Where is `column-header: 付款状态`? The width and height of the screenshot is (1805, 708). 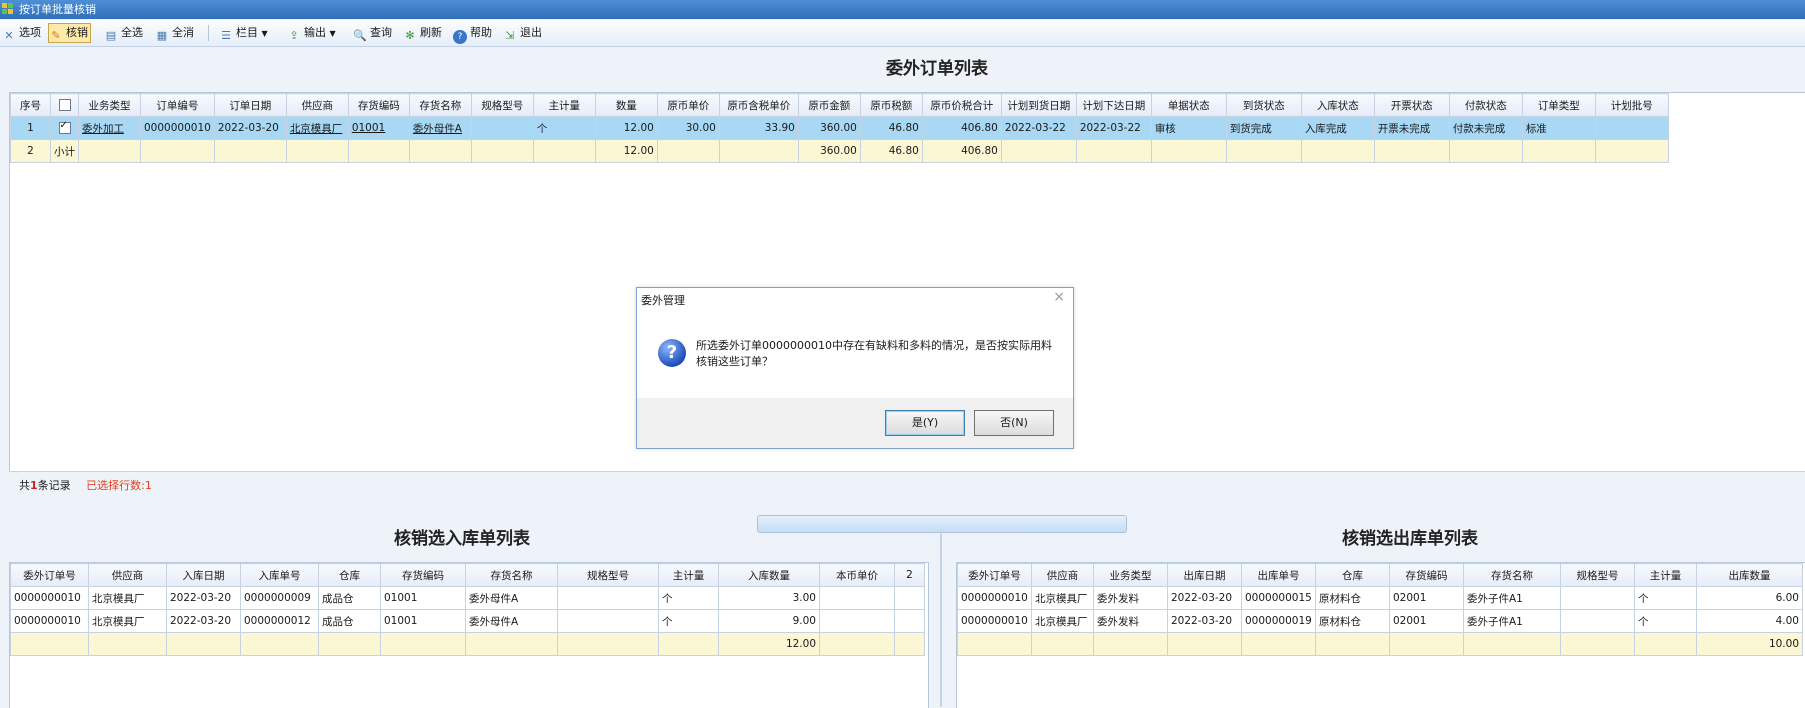
column-header: 付款状态 is located at coordinates (1485, 105).